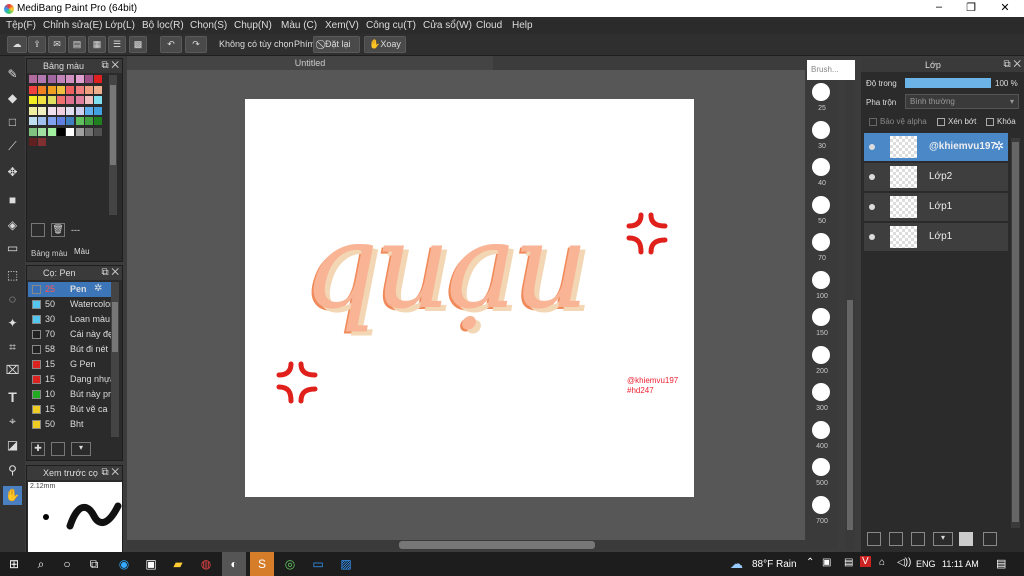 The width and height of the screenshot is (1024, 576). What do you see at coordinates (943, 539) in the screenshot?
I see `add-layer-menu-icon: ▾` at bounding box center [943, 539].